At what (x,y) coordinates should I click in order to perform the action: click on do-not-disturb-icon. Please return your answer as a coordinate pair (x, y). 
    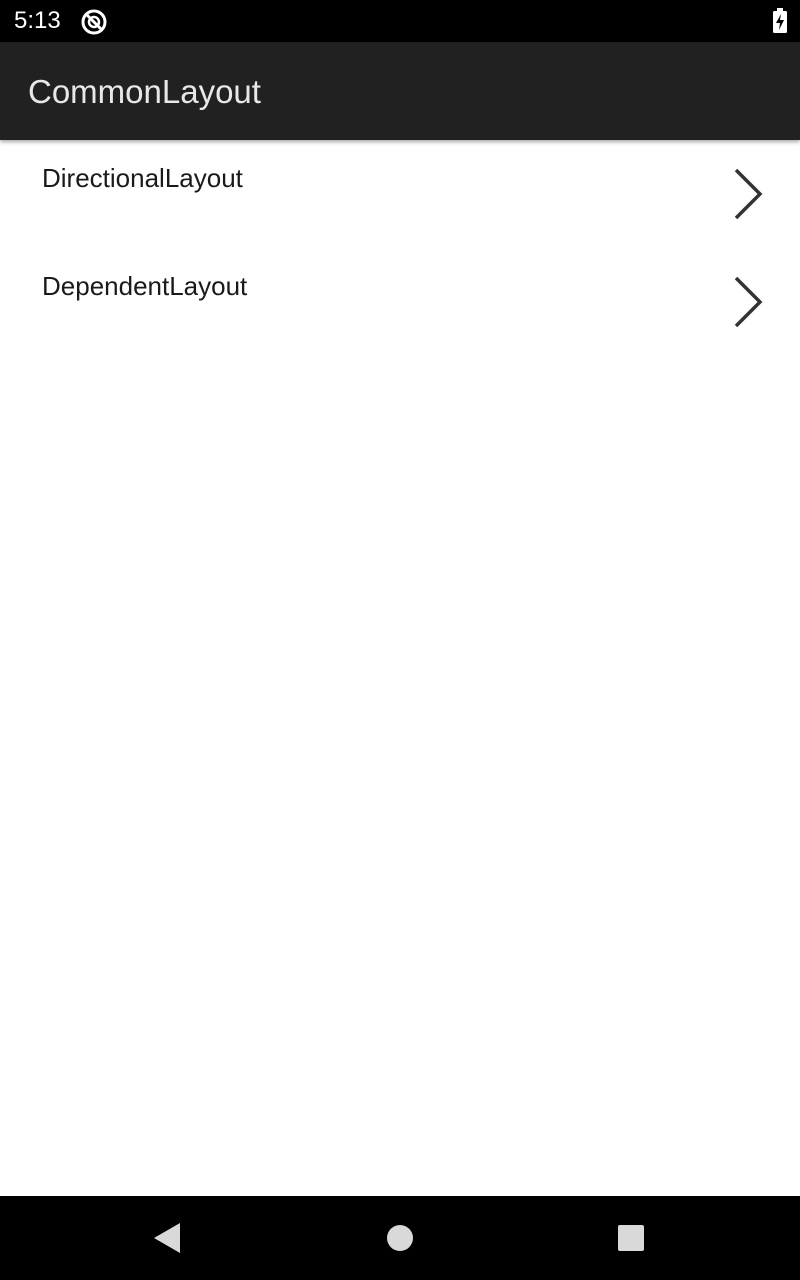
    Looking at the image, I should click on (94, 22).